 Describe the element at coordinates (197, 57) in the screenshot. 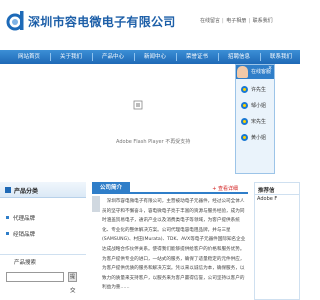

I see `nav-item-honors: 荣誉证书` at that location.